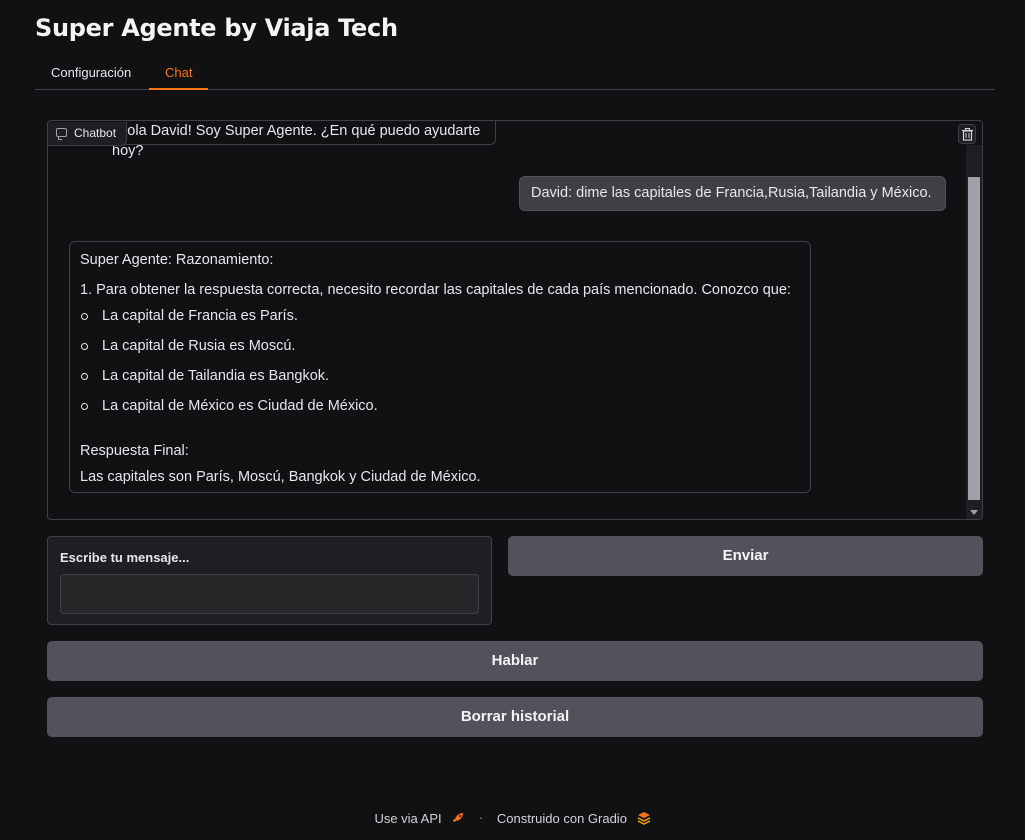 The width and height of the screenshot is (1025, 840). What do you see at coordinates (95, 133) in the screenshot?
I see `chatbot-label-text: Chatbot` at bounding box center [95, 133].